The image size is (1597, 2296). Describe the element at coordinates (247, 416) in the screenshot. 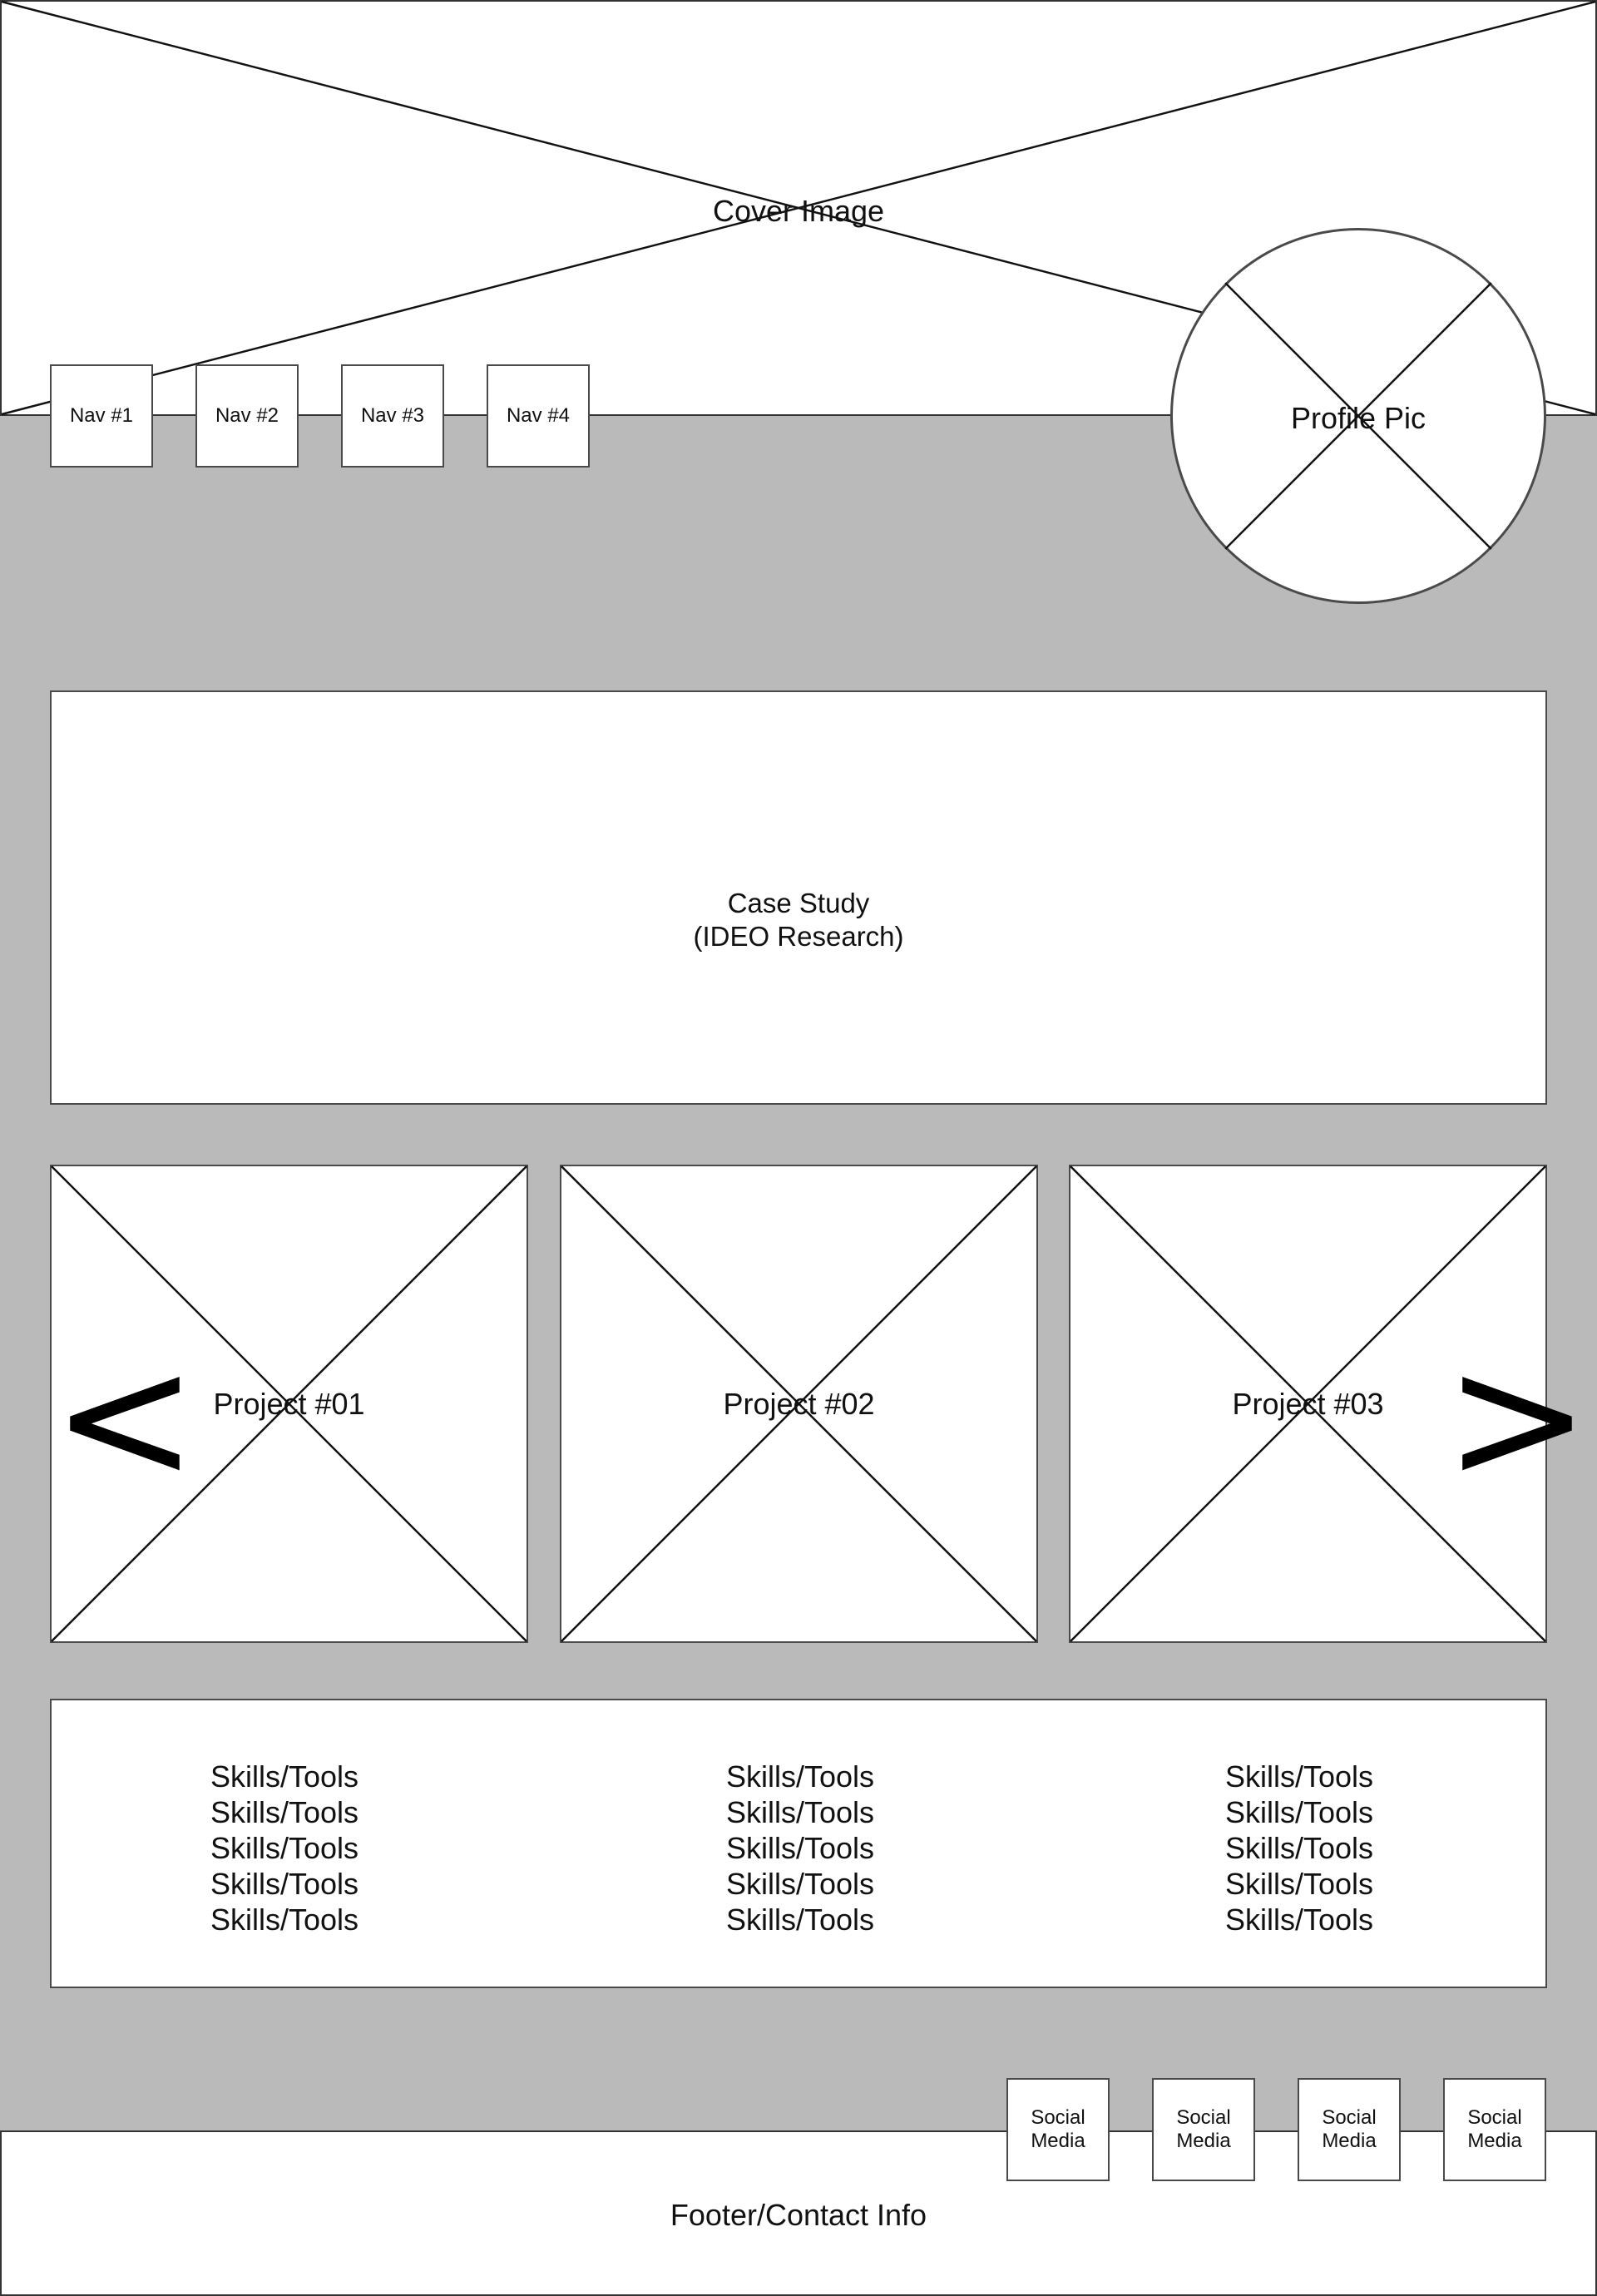

I see `nav-item-2: Nav #2` at that location.